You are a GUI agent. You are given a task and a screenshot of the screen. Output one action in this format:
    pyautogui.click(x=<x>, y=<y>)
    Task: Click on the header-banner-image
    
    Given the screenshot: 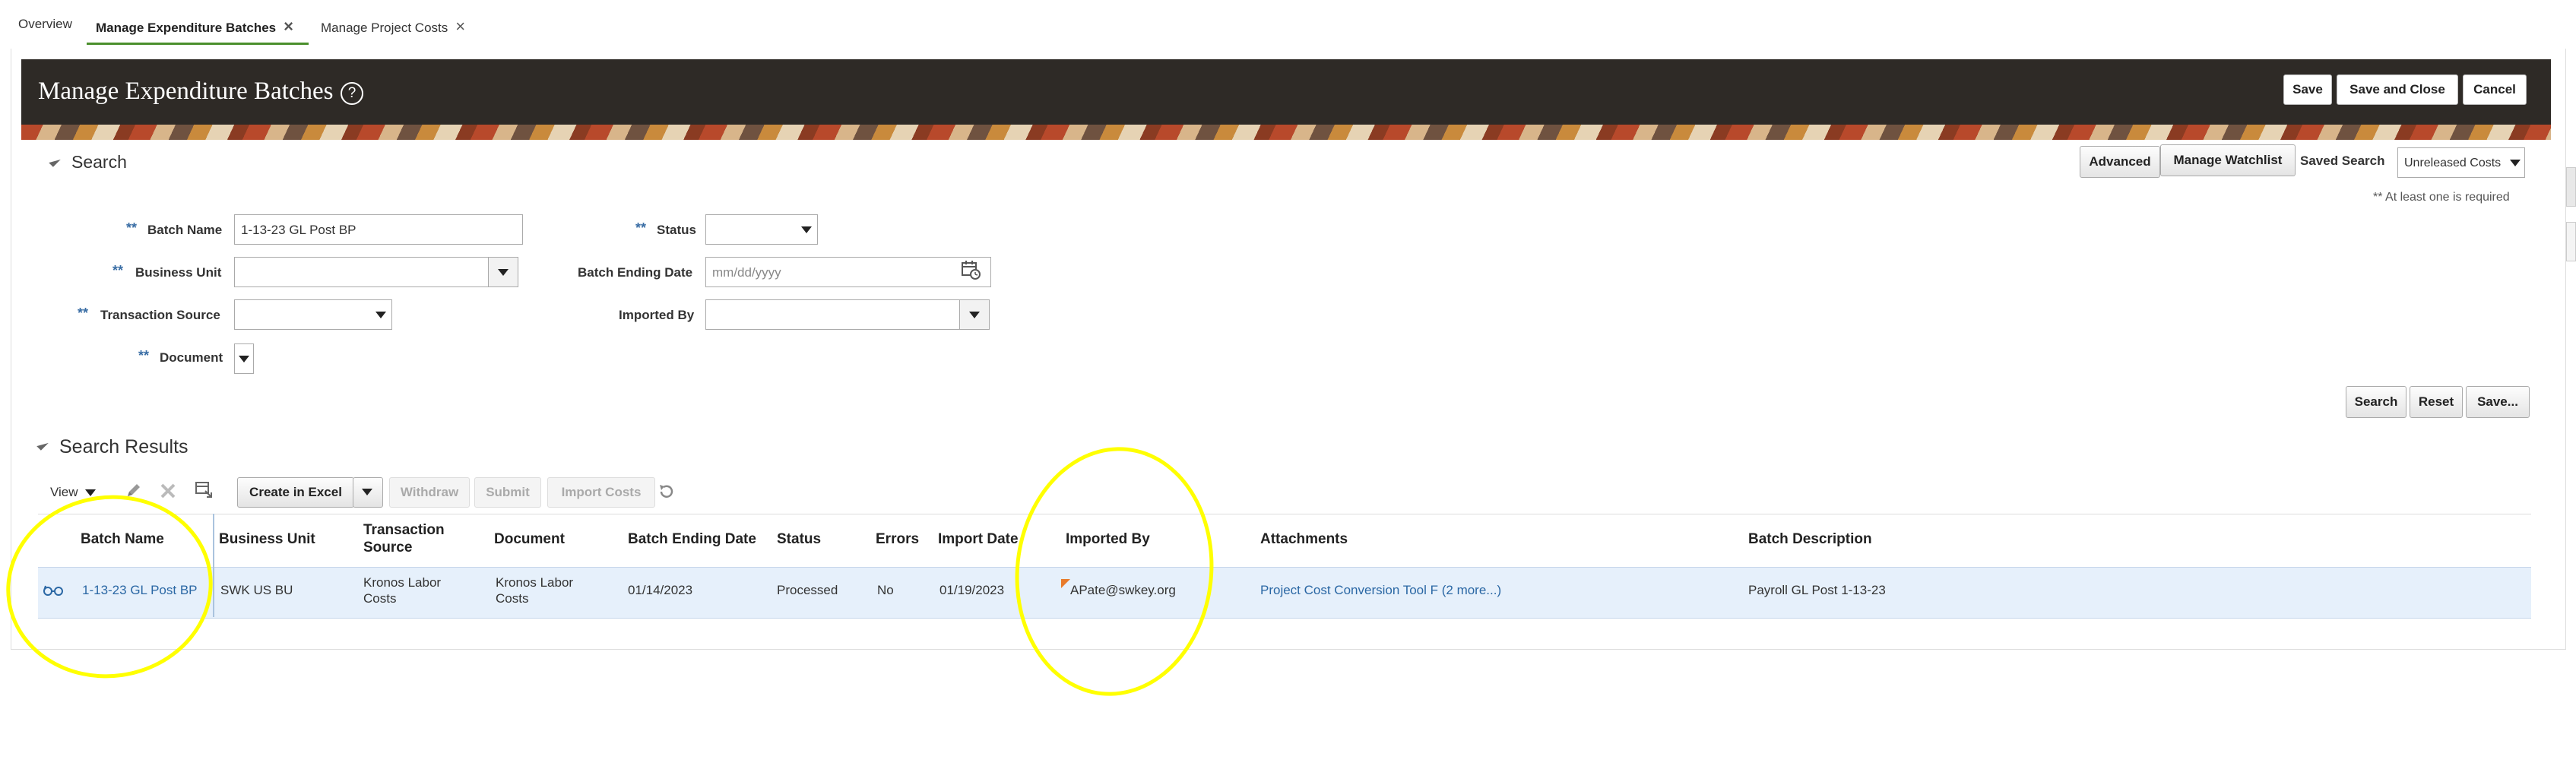 What is the action you would take?
    pyautogui.click(x=1286, y=132)
    